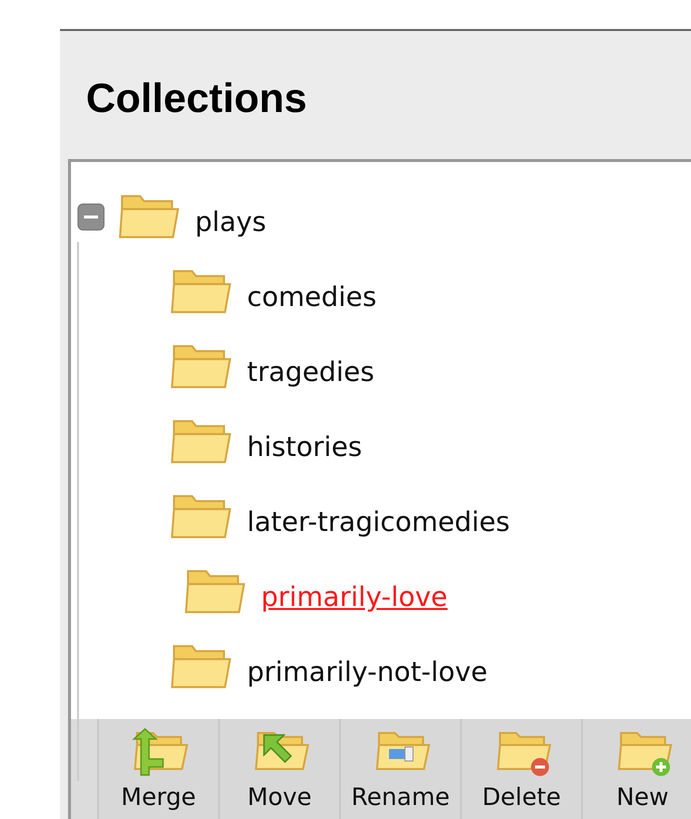 This screenshot has height=819, width=691. Describe the element at coordinates (304, 441) in the screenshot. I see `folder-label: histories` at that location.